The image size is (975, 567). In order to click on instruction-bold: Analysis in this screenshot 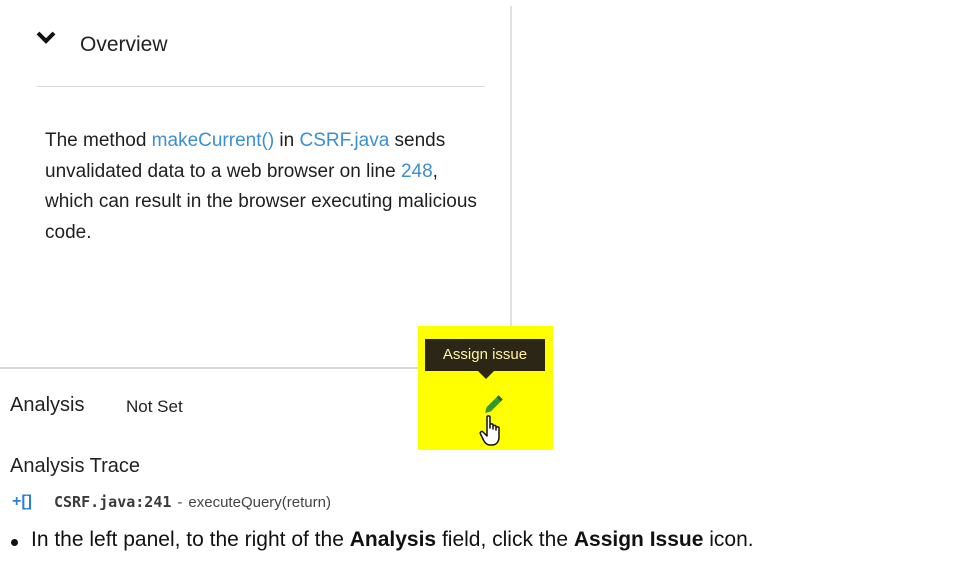, I will do `click(393, 539)`.